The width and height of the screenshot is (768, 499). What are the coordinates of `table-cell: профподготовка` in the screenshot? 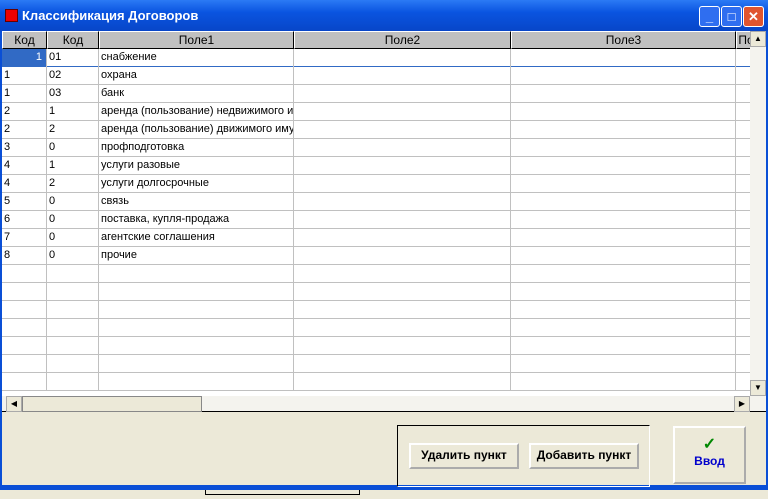 It's located at (196, 148).